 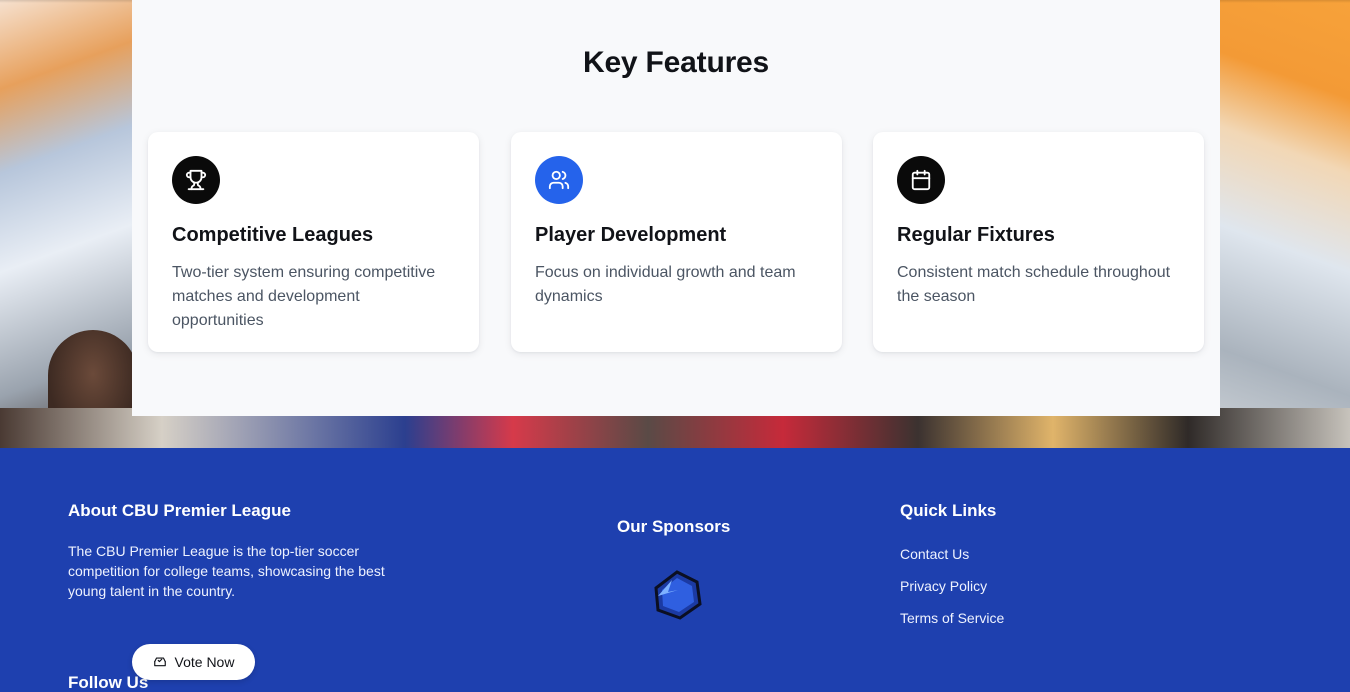 What do you see at coordinates (108, 682) in the screenshot?
I see `follow-us-title: Follow Us` at bounding box center [108, 682].